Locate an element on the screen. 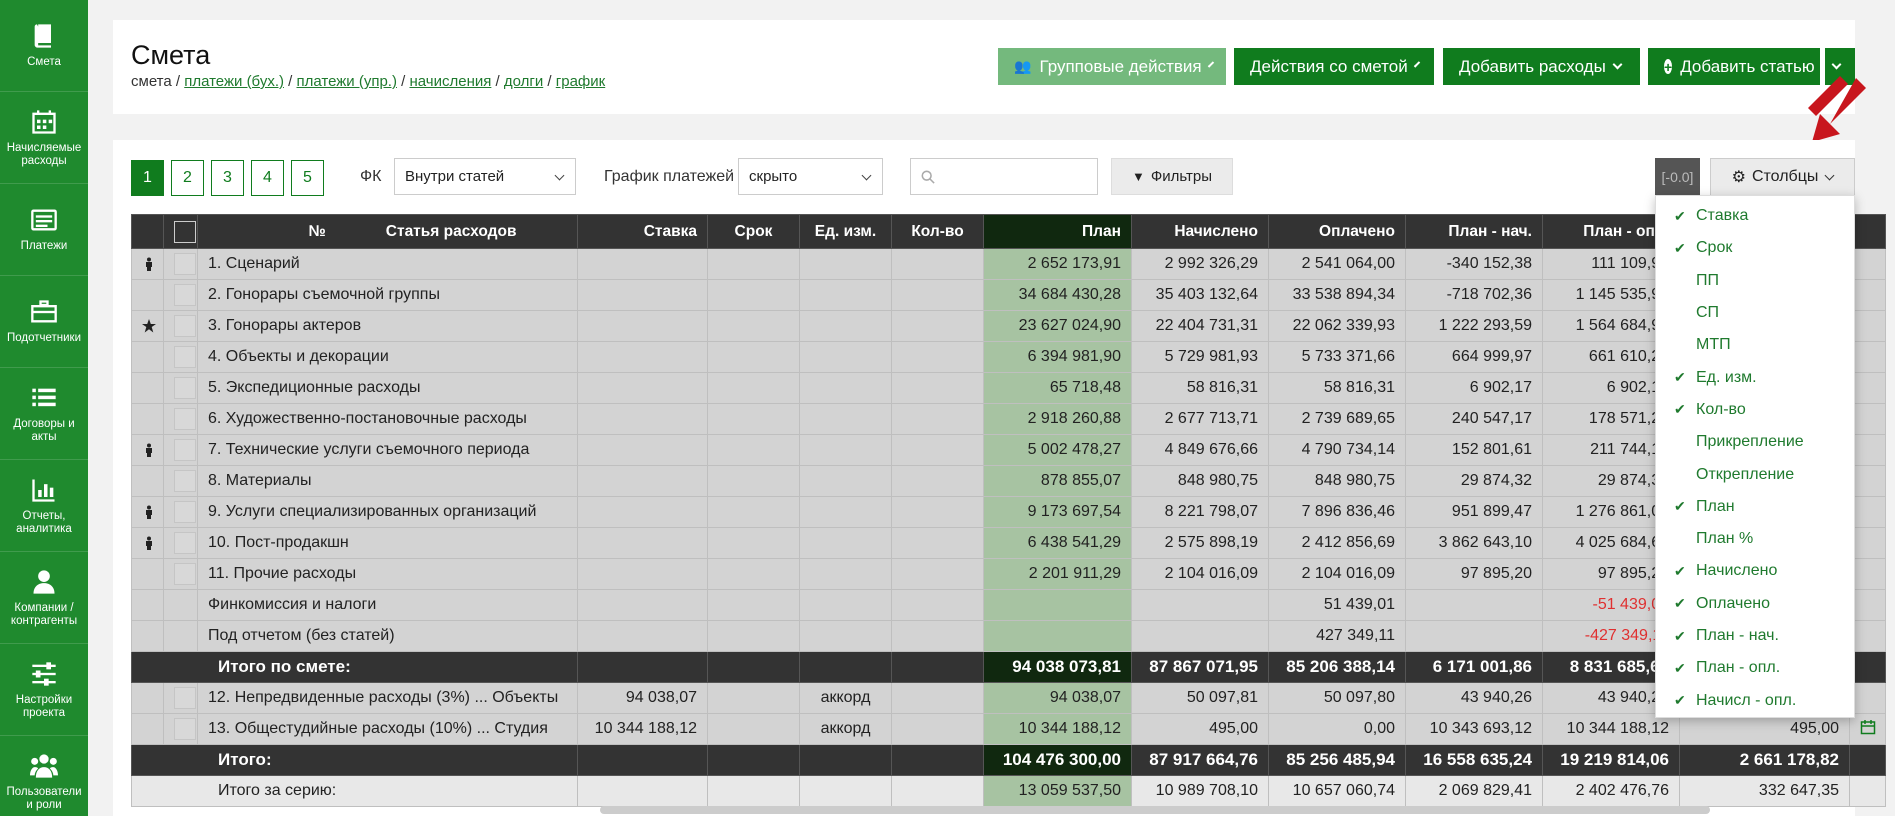 The image size is (1895, 816). column-toggle-item: Прикрепление is located at coordinates (1755, 442).